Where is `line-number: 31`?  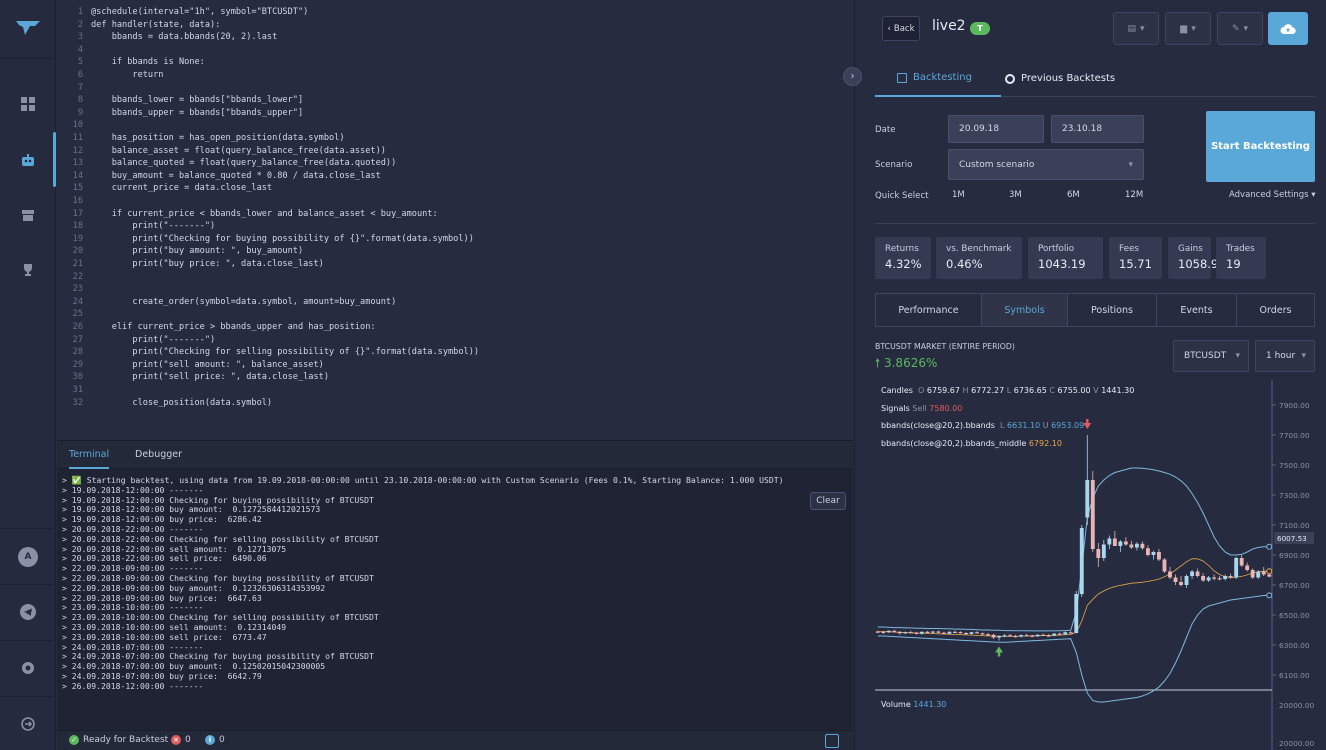
line-number: 31 is located at coordinates (77, 390).